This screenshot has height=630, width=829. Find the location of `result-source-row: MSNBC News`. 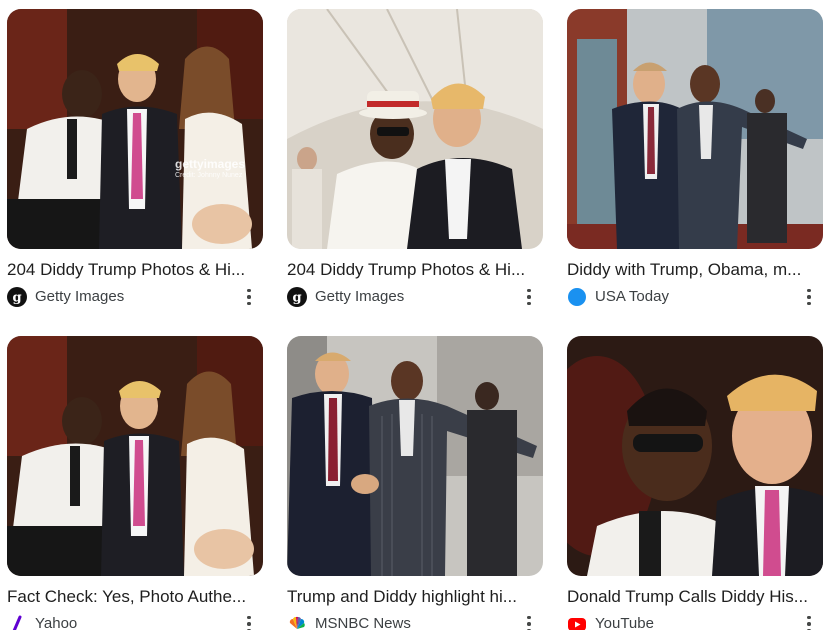

result-source-row: MSNBC News is located at coordinates (415, 621).